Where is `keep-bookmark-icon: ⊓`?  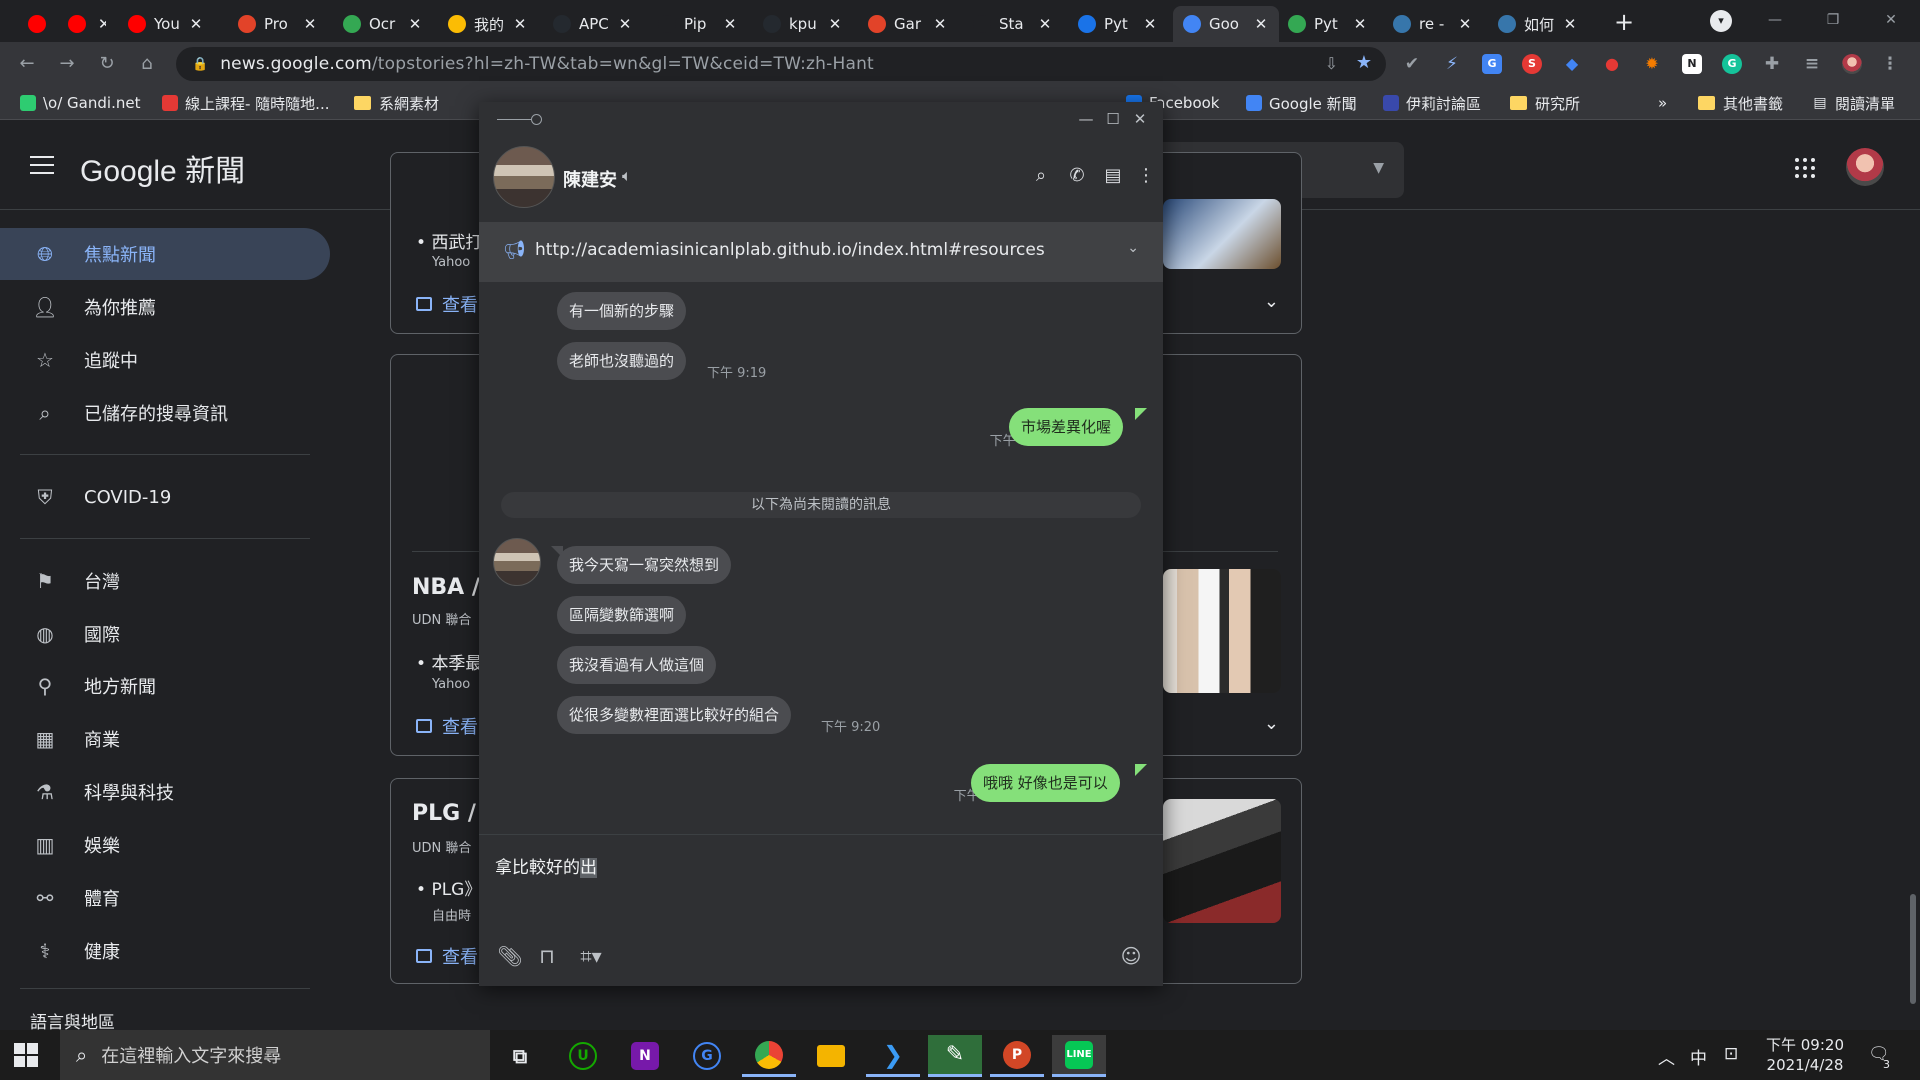
keep-bookmark-icon: ⊓ is located at coordinates (547, 956).